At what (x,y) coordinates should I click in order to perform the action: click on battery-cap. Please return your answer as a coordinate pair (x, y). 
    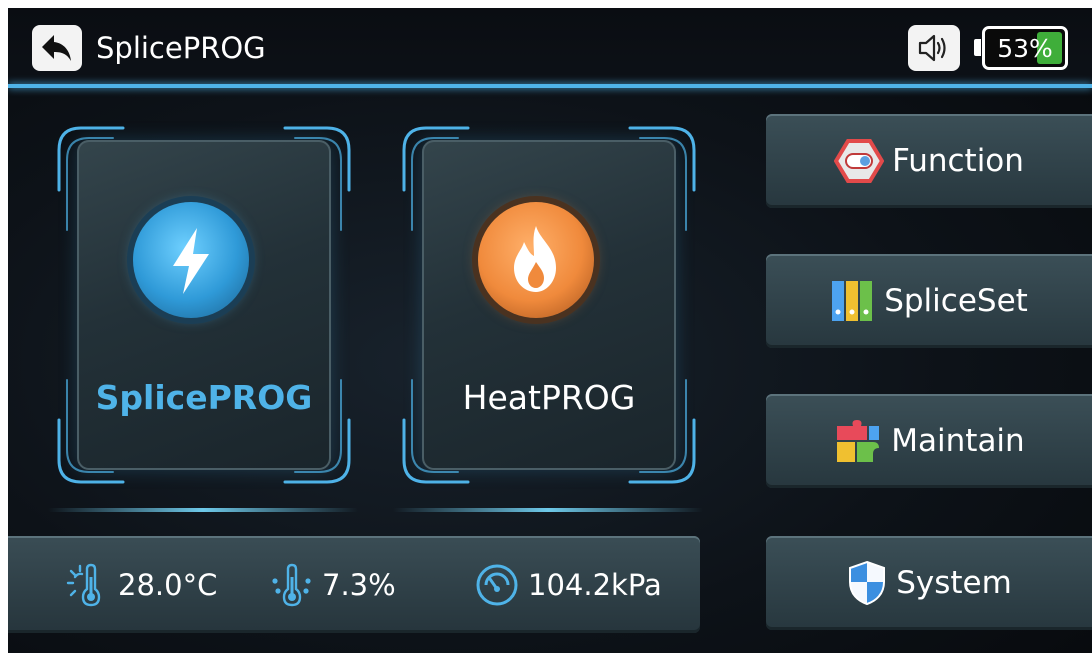
    Looking at the image, I should click on (977, 47).